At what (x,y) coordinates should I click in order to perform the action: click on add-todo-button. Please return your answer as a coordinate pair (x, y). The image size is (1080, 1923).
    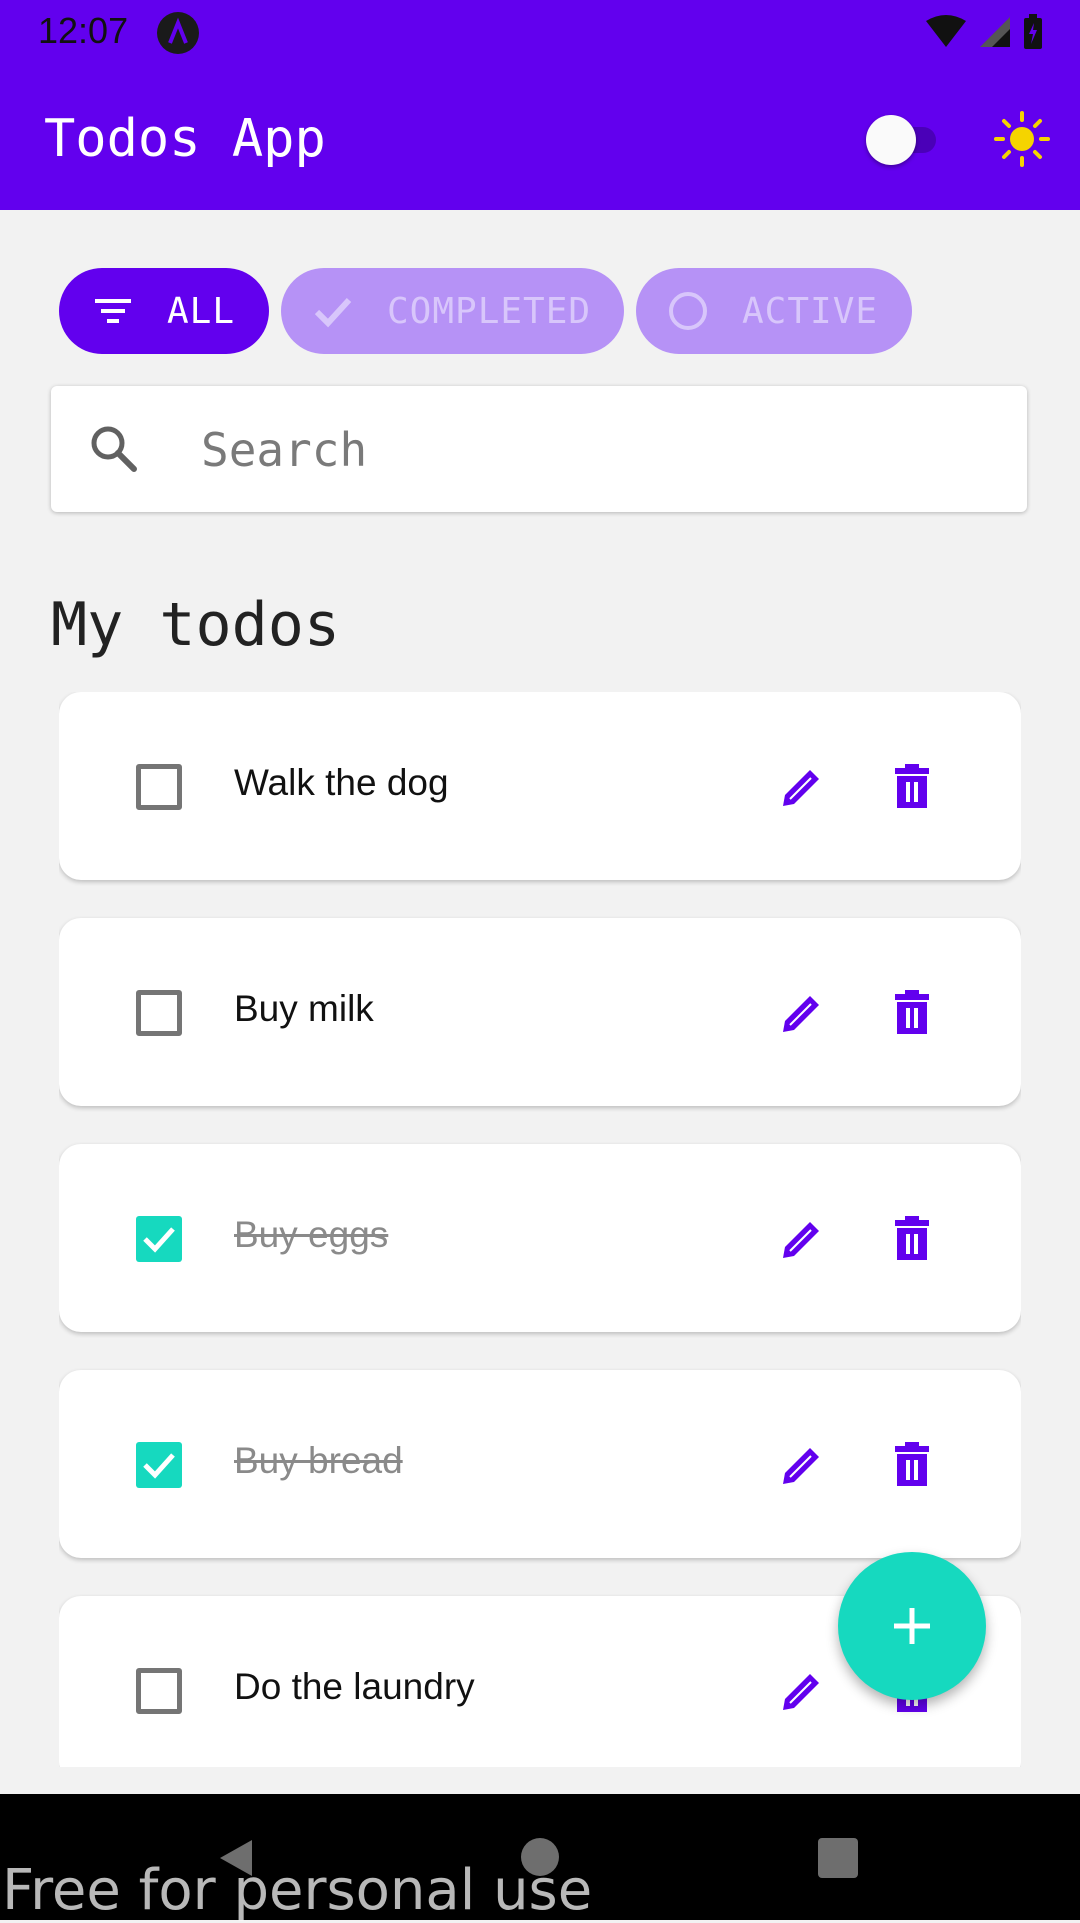
    Looking at the image, I should click on (912, 1626).